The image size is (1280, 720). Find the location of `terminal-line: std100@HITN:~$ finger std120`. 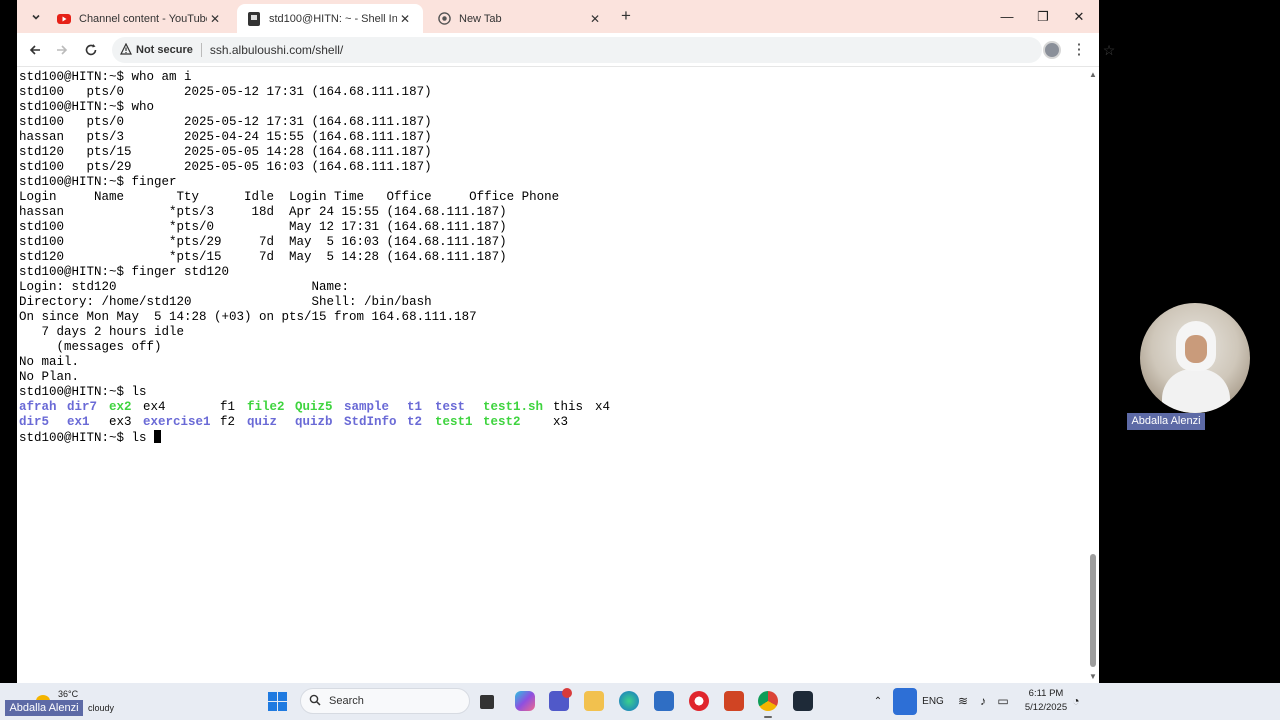

terminal-line: std100@HITN:~$ finger std120 is located at coordinates (124, 272).